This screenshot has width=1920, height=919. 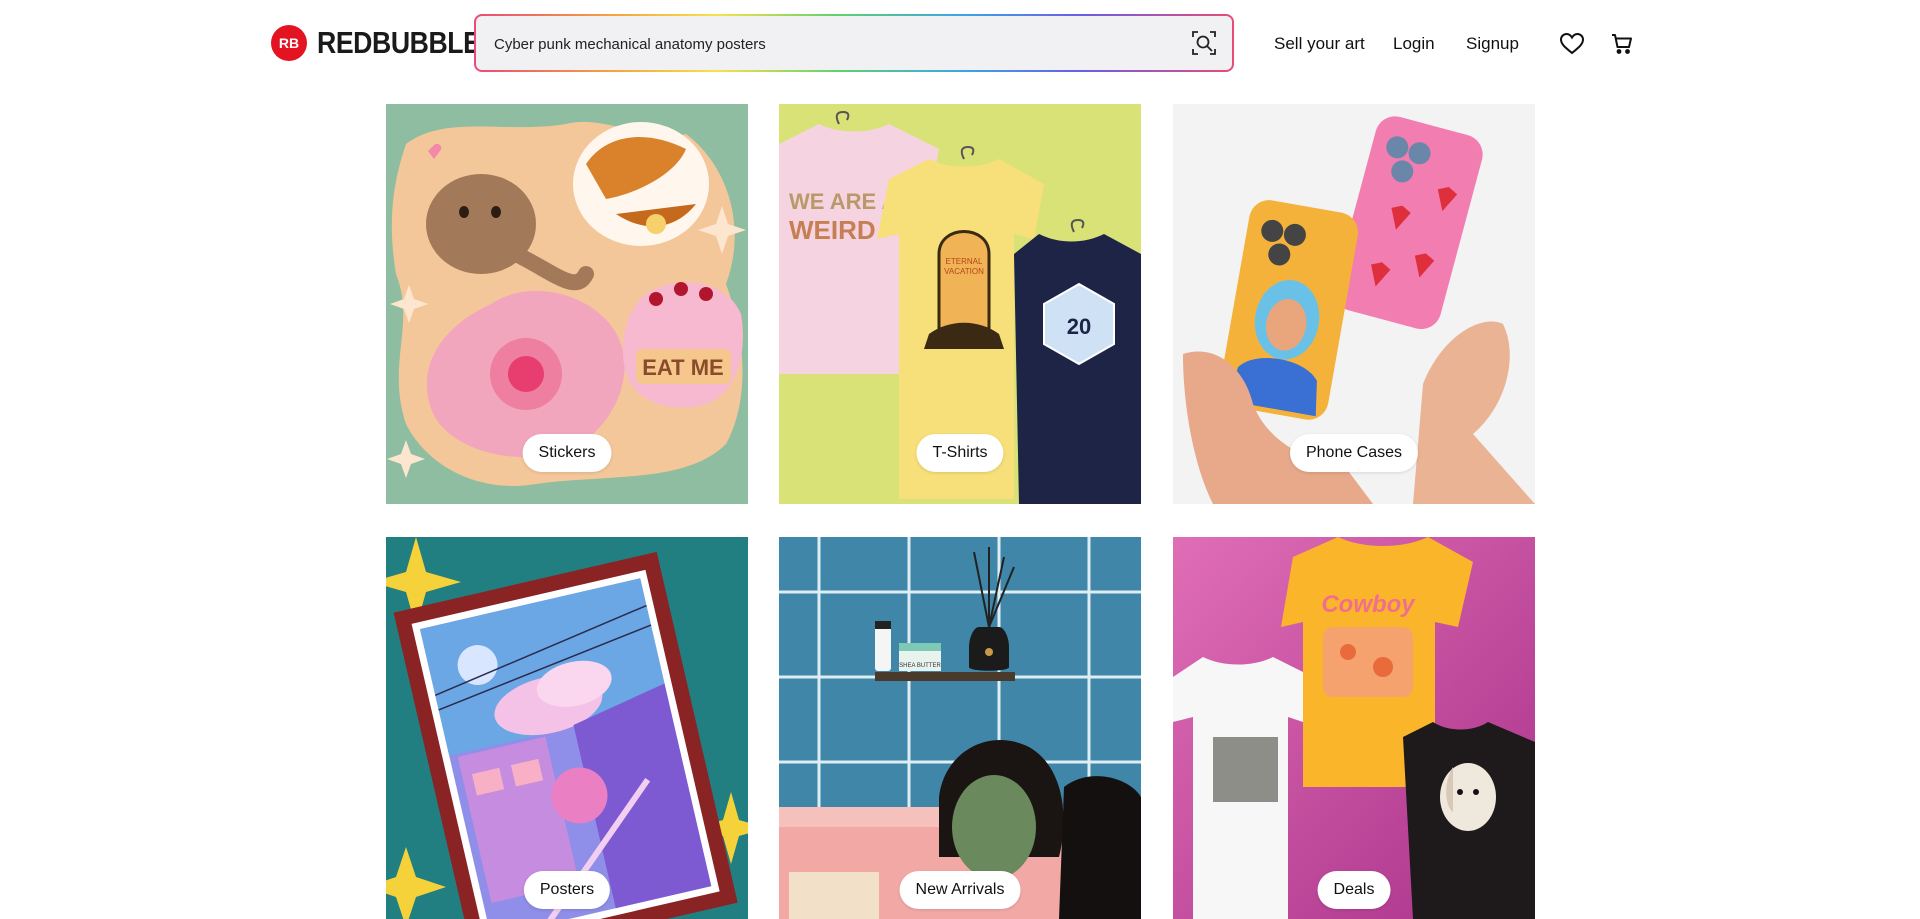 I want to click on wishlist-button, so click(x=1572, y=44).